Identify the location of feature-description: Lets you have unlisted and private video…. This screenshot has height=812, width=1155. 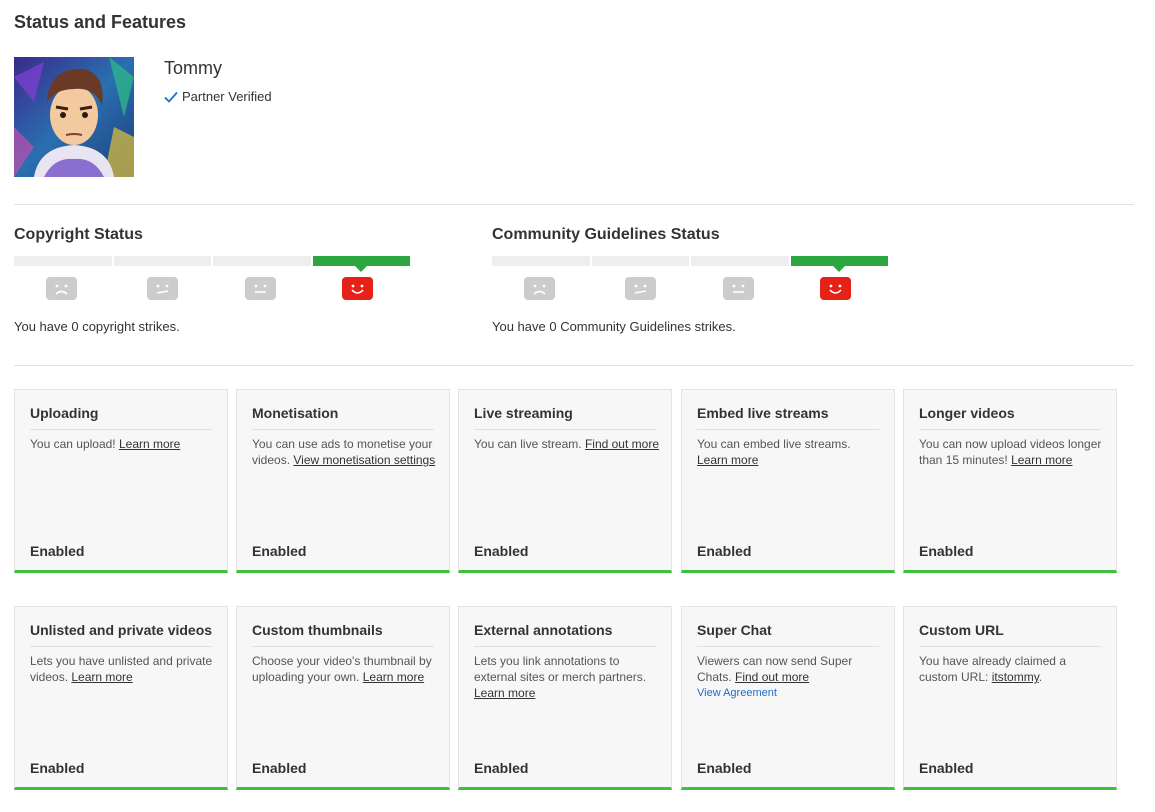
(122, 669).